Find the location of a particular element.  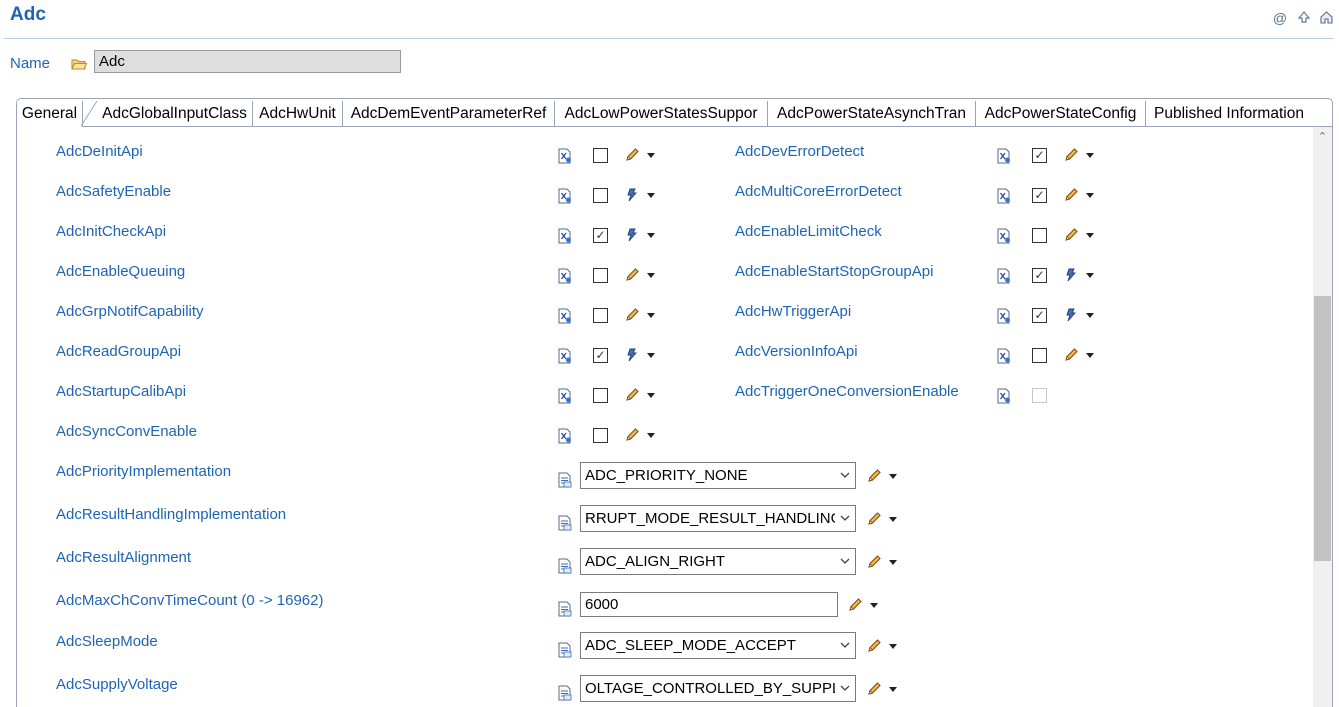

adcversioninfoapi-checkbox is located at coordinates (1039, 355).